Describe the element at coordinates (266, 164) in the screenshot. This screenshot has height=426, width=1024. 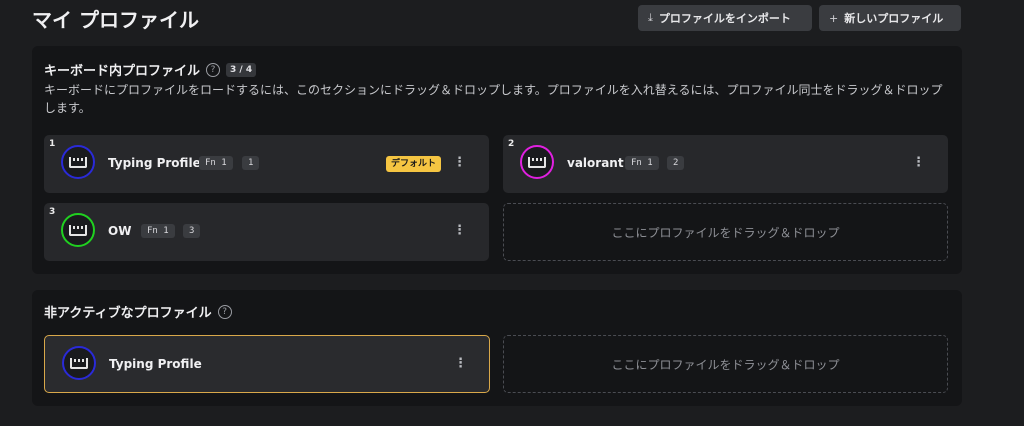
I see `profile-card-1: 1 Typing Profile Fn 1 1 デフォルト ⋮` at that location.